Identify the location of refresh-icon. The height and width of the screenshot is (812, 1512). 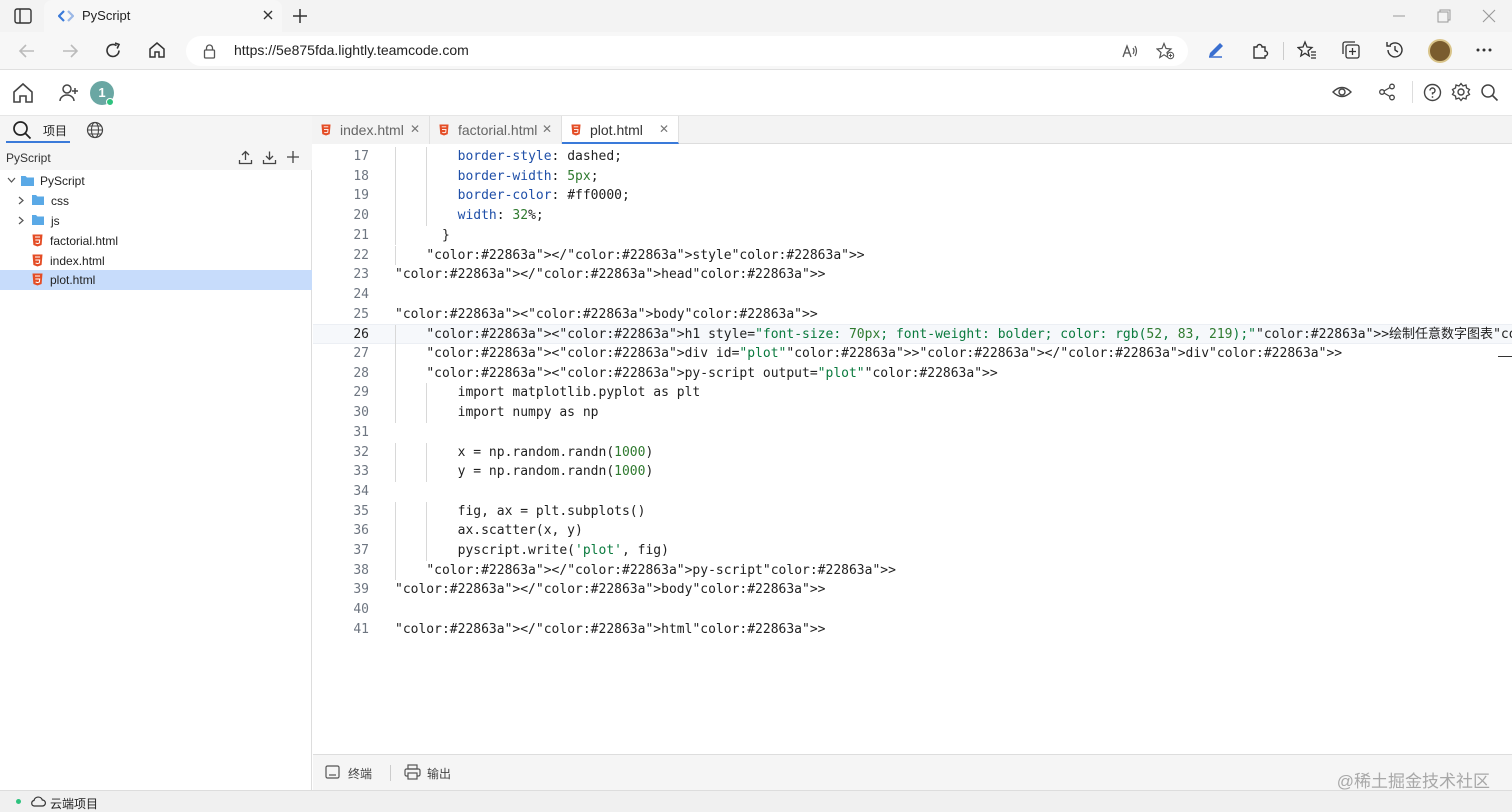
(113, 50).